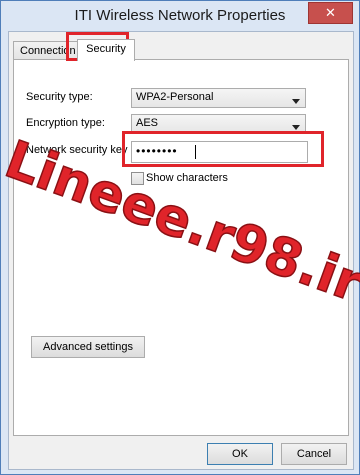 This screenshot has width=360, height=475. Describe the element at coordinates (77, 150) in the screenshot. I see `network-key-label: Network security key` at that location.